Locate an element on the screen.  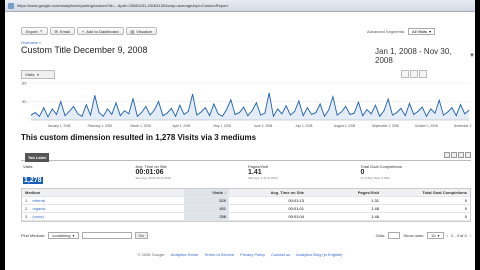
comparison-view-icon is located at coordinates (461, 155).